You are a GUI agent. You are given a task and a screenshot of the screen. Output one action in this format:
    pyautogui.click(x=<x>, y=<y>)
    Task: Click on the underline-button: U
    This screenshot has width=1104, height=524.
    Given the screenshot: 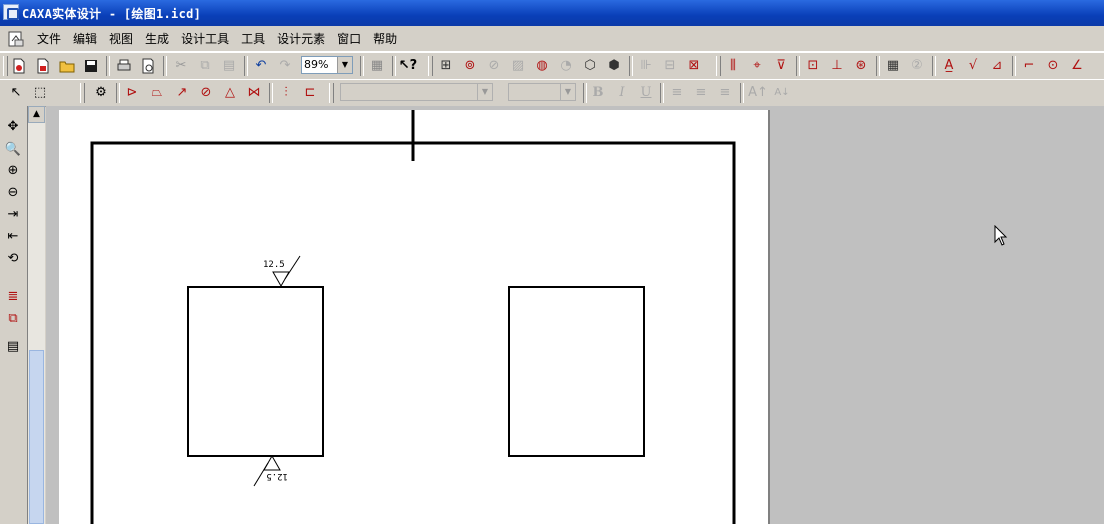 What is the action you would take?
    pyautogui.click(x=646, y=93)
    